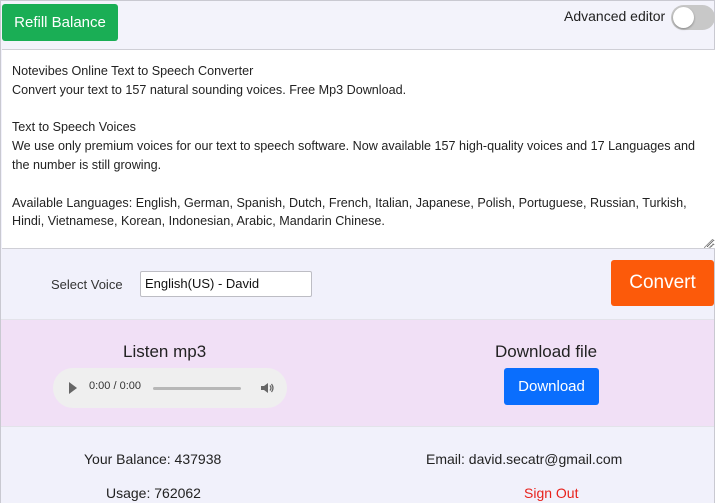  What do you see at coordinates (551, 493) in the screenshot?
I see `sign-out-link: Sign Out` at bounding box center [551, 493].